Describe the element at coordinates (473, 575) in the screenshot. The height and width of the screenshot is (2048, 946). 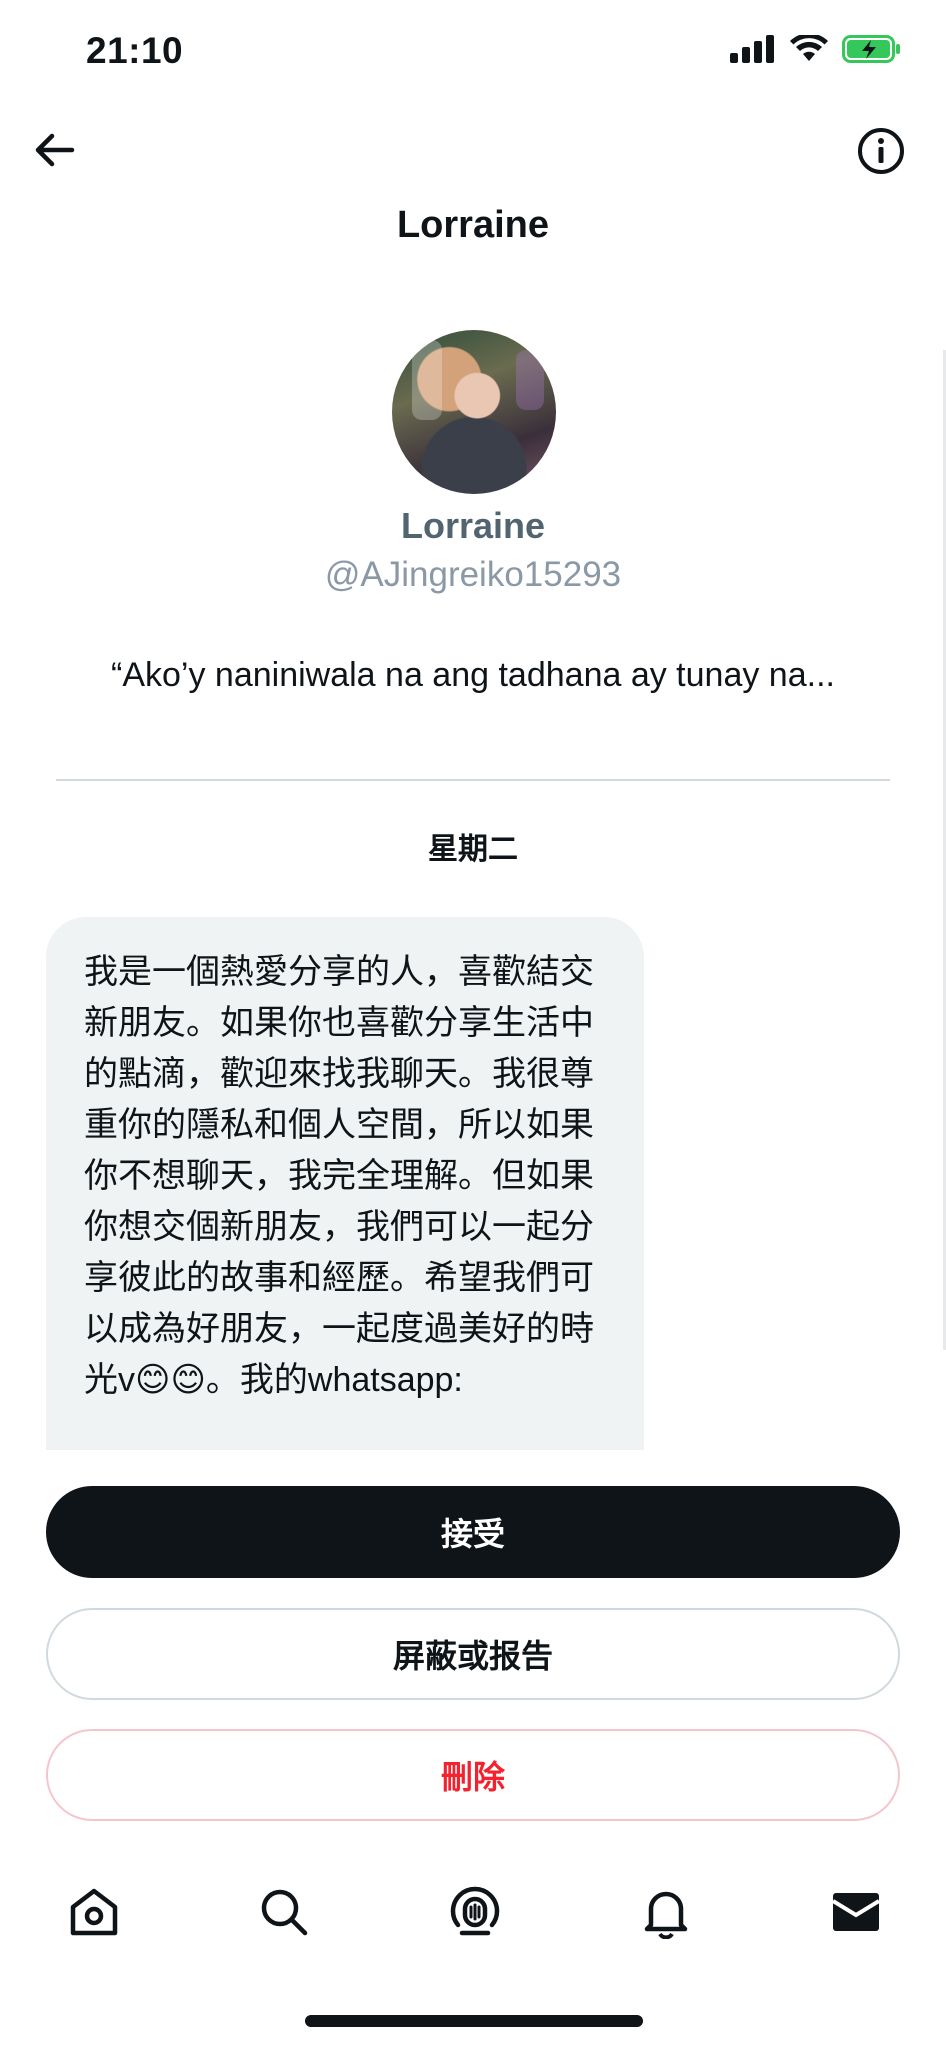
I see `profile-handle: @AJingreiko15293` at that location.